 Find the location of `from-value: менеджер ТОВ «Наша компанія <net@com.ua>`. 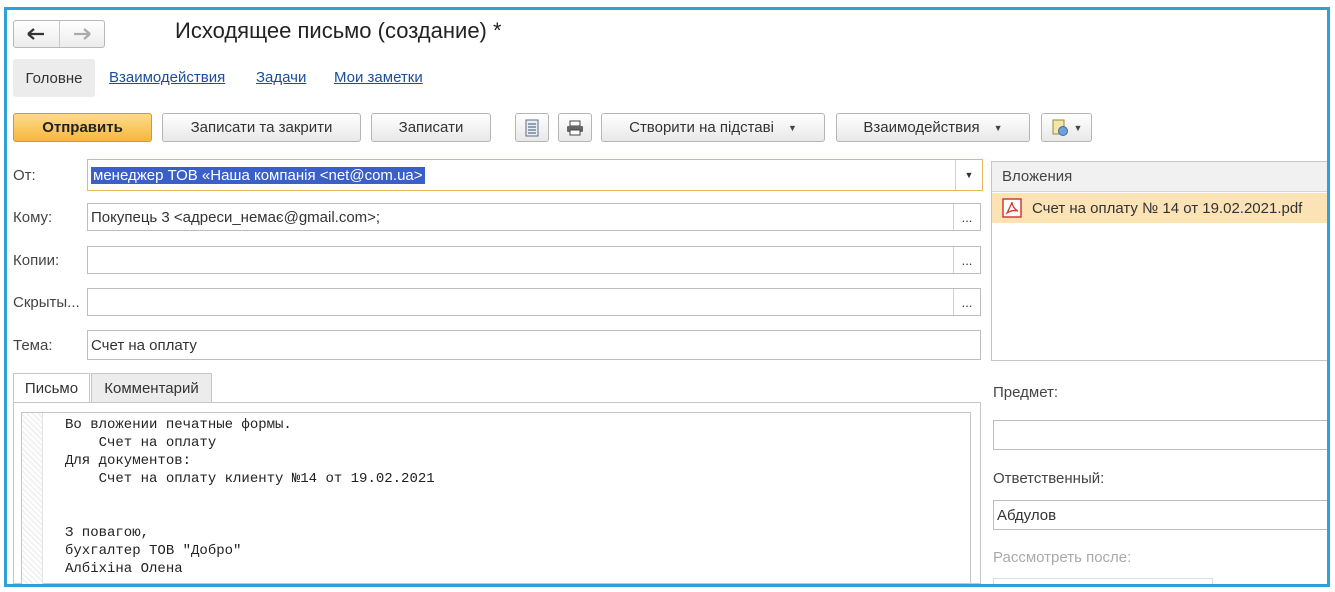

from-value: менеджер ТОВ «Наша компанія <net@com.ua> is located at coordinates (258, 175).